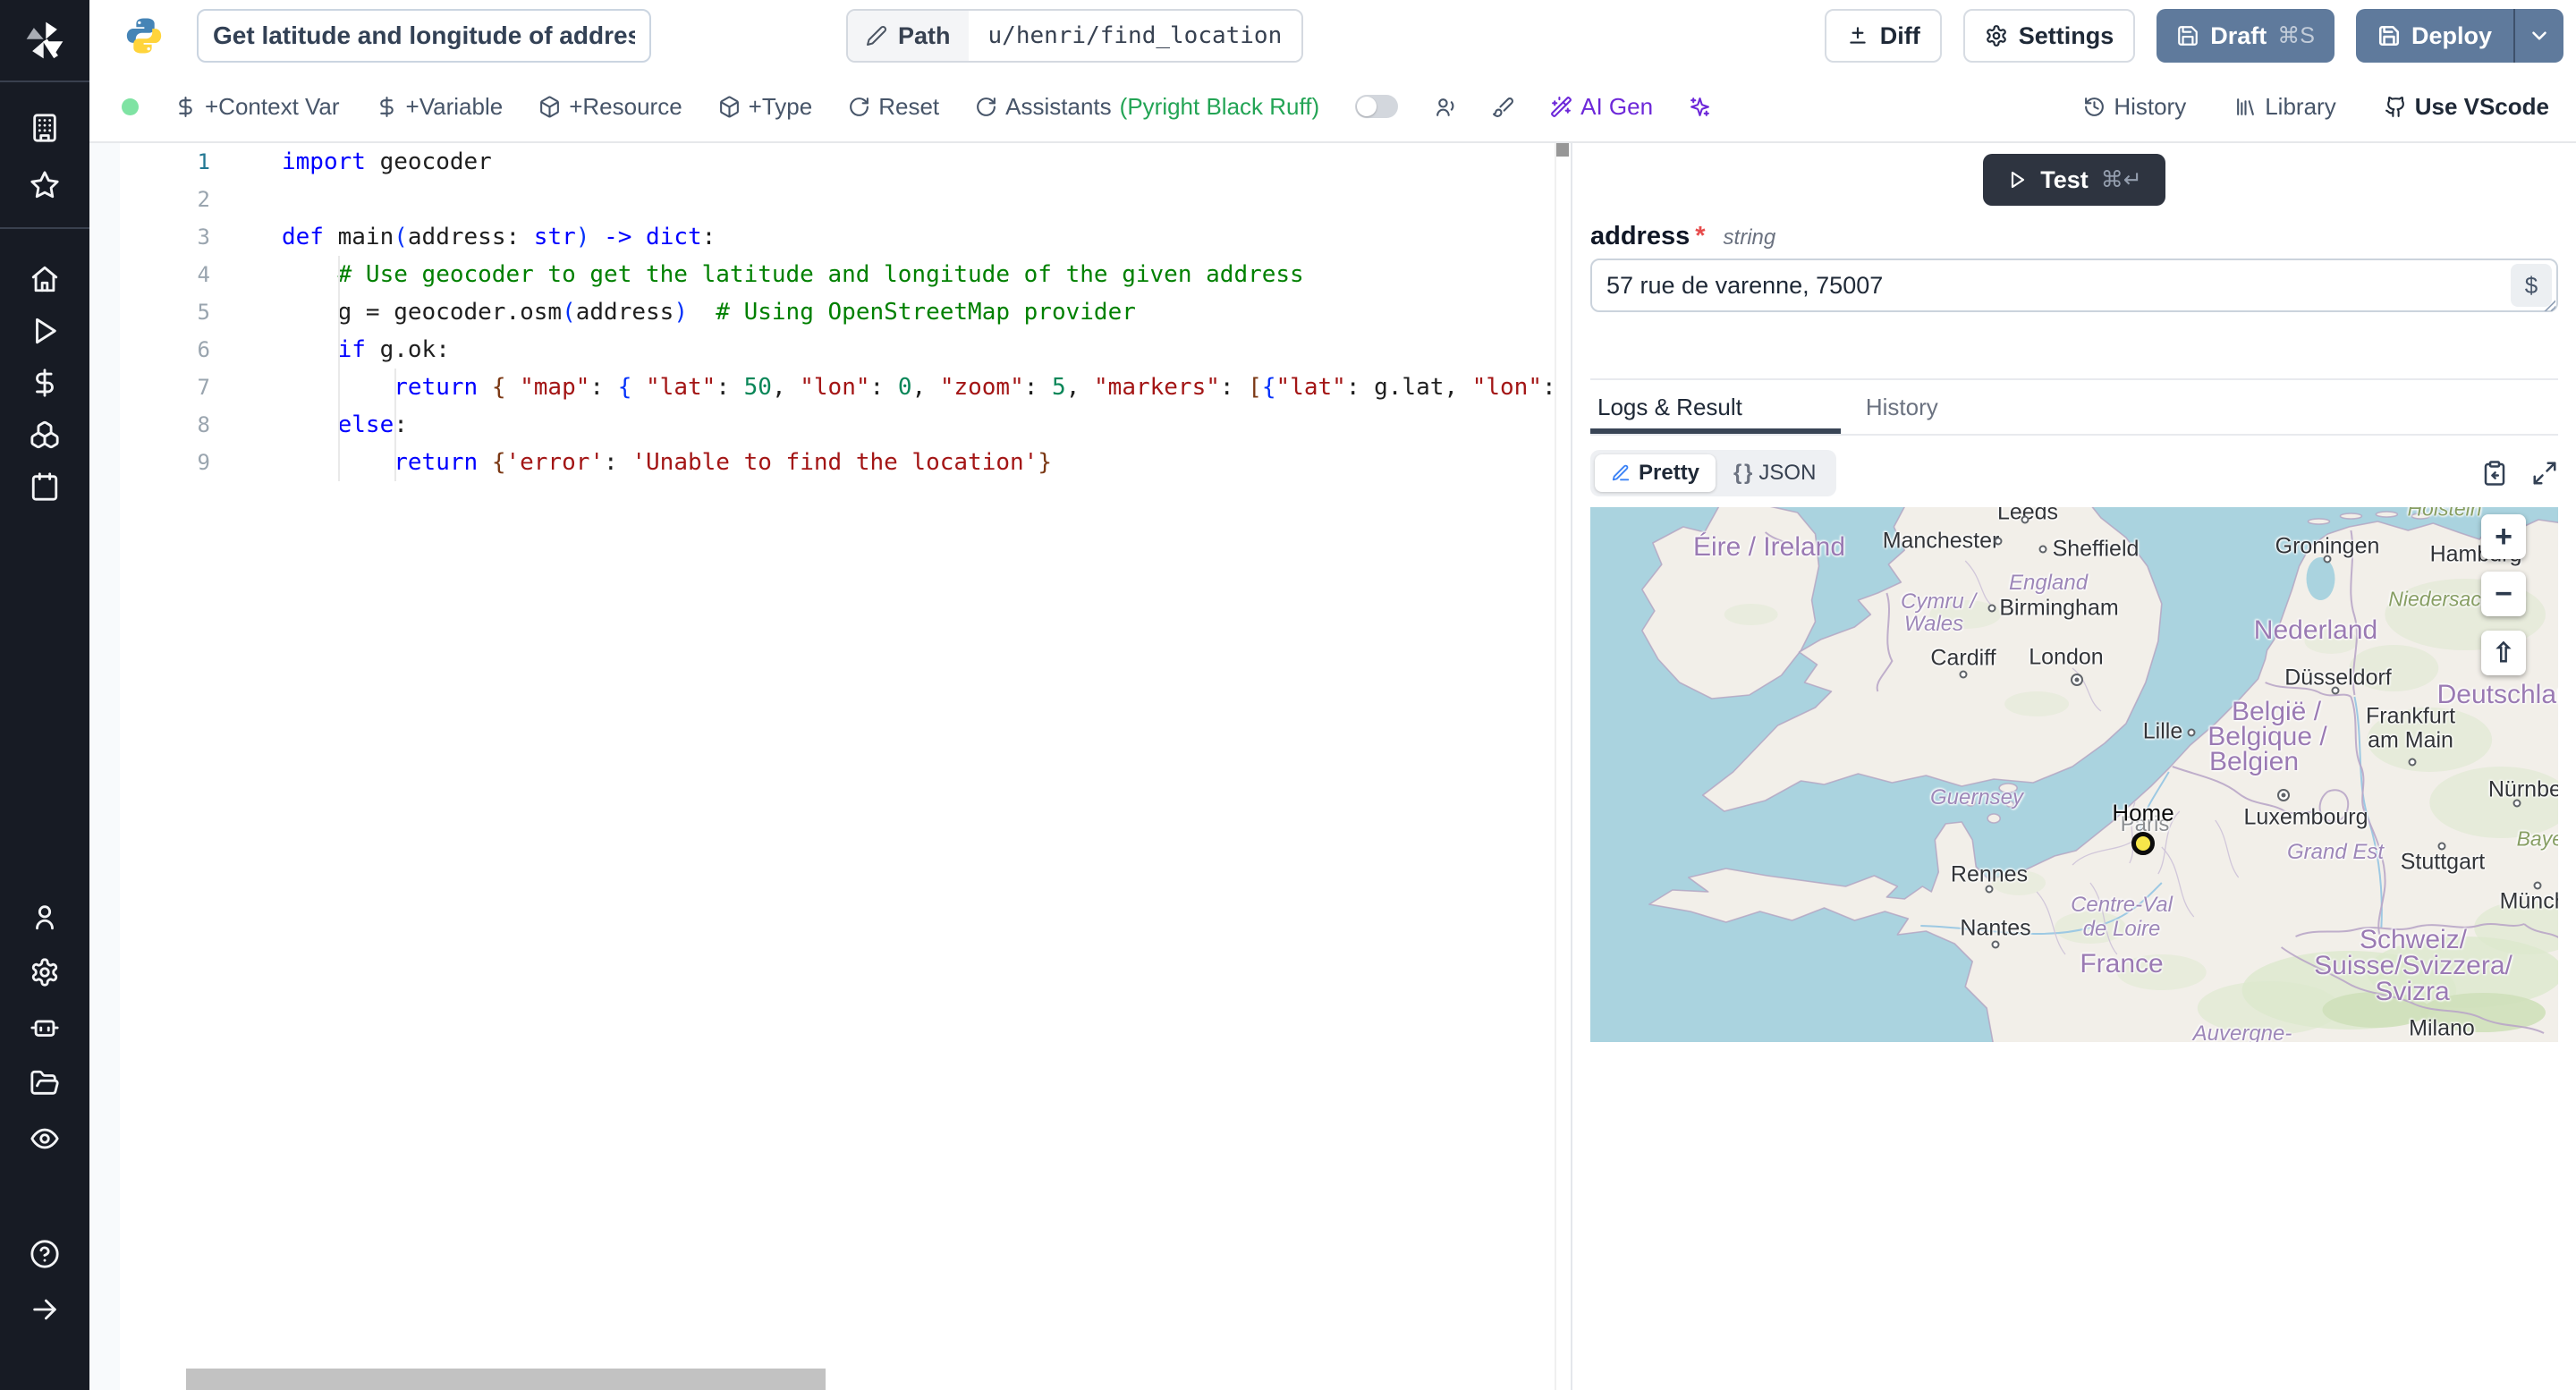 Image resolution: width=2576 pixels, height=1390 pixels. I want to click on add-resource-button: +Resource, so click(610, 107).